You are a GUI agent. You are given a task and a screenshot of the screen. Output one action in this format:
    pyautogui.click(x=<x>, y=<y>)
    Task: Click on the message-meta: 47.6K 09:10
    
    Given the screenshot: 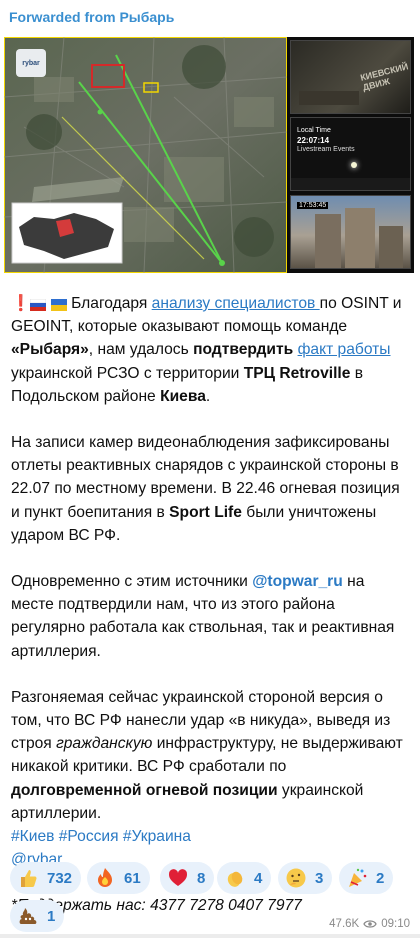 What is the action you would take?
    pyautogui.click(x=369, y=924)
    